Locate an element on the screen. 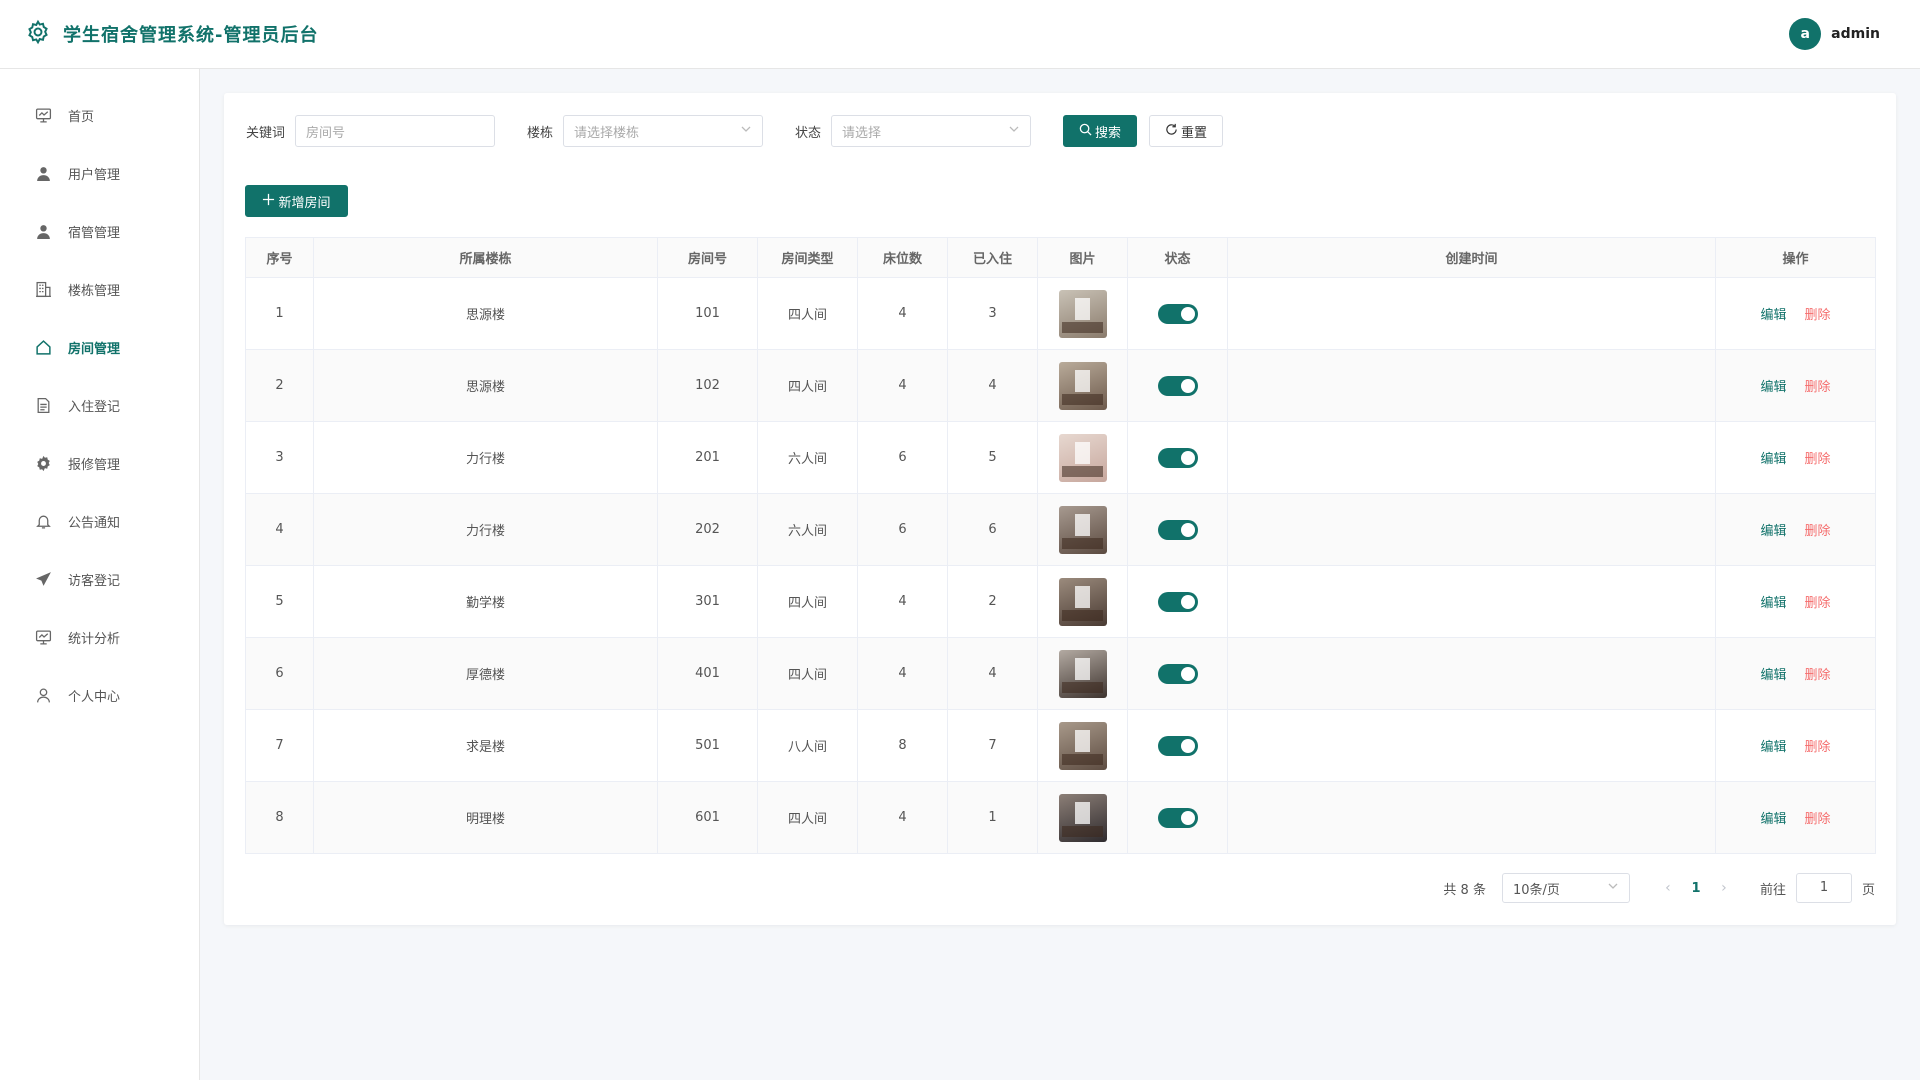 This screenshot has height=1080, width=1920. person-outline-icon is located at coordinates (43, 695).